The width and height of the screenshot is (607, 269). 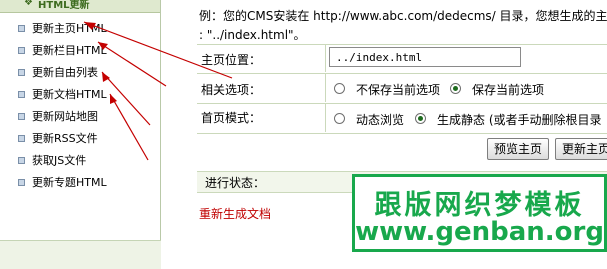 What do you see at coordinates (519, 120) in the screenshot?
I see `radio-static-label: 生成静态 (或者手动删除根目录` at bounding box center [519, 120].